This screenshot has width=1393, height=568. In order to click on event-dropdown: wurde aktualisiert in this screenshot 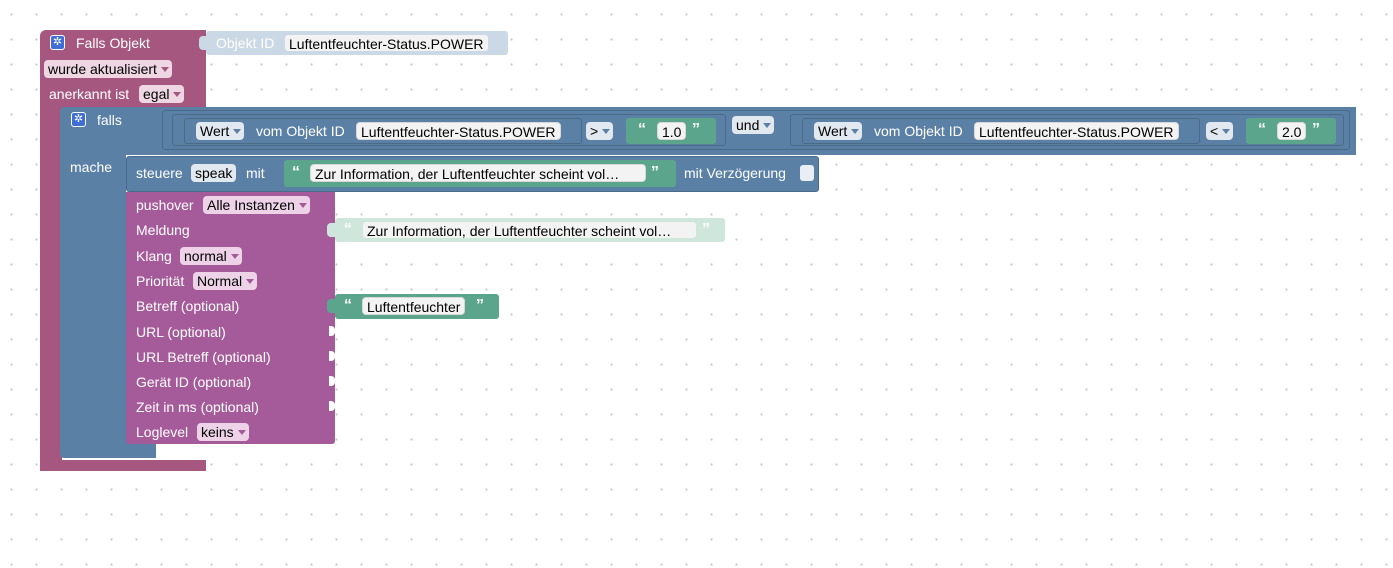, I will do `click(108, 69)`.